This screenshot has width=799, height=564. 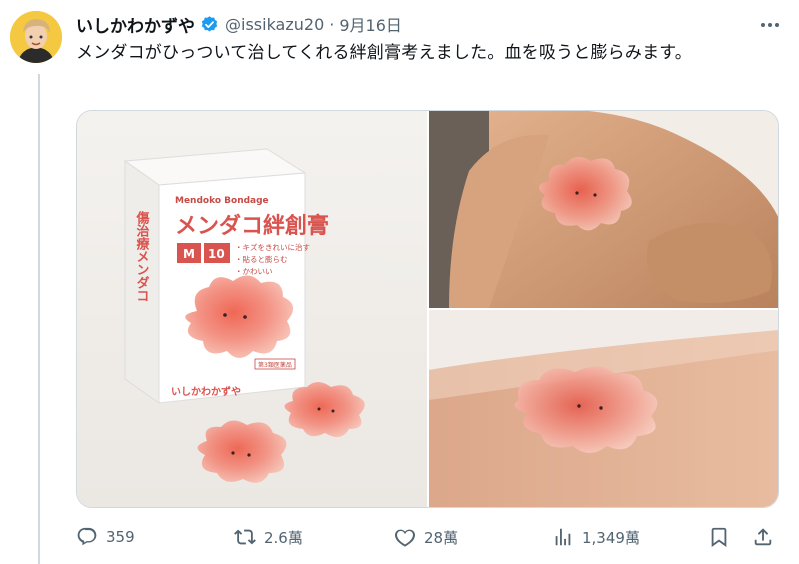 I want to click on author-name: いしかわかずや, so click(x=135, y=24).